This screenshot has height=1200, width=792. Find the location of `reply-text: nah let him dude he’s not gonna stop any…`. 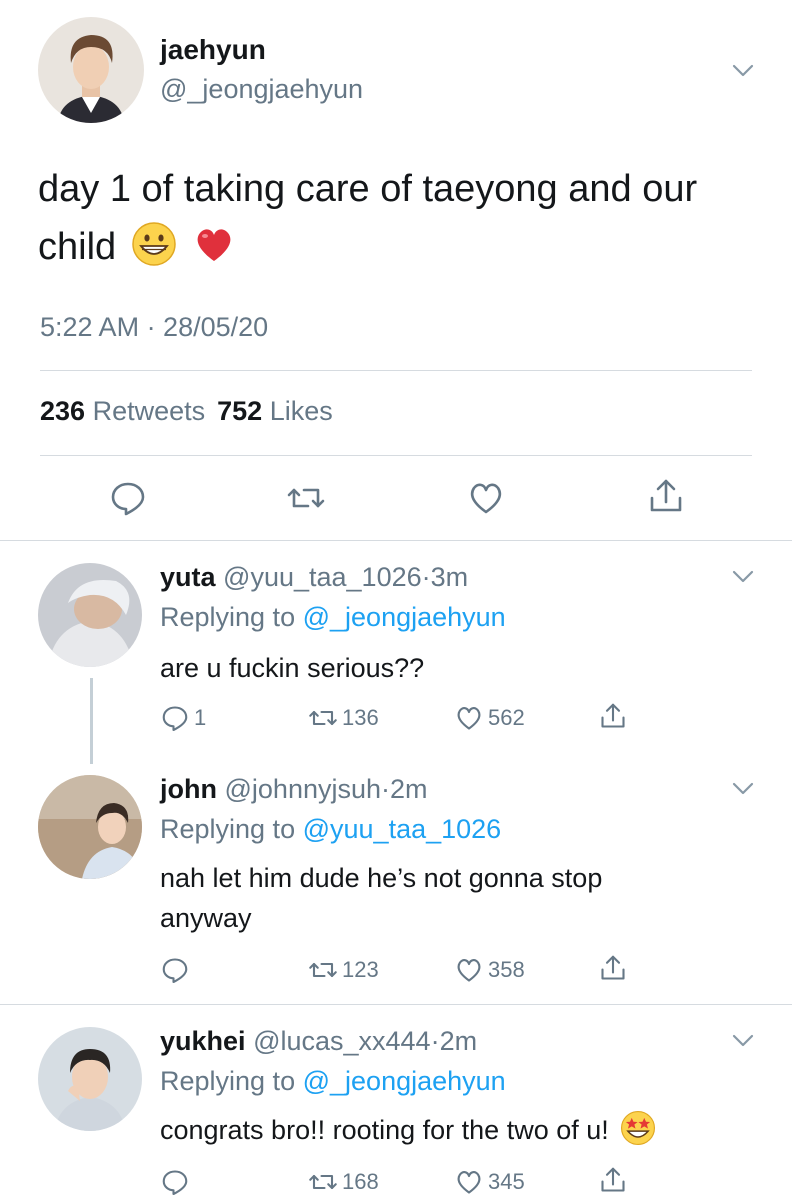

reply-text: nah let him dude he’s not gonna stop any… is located at coordinates (381, 898).